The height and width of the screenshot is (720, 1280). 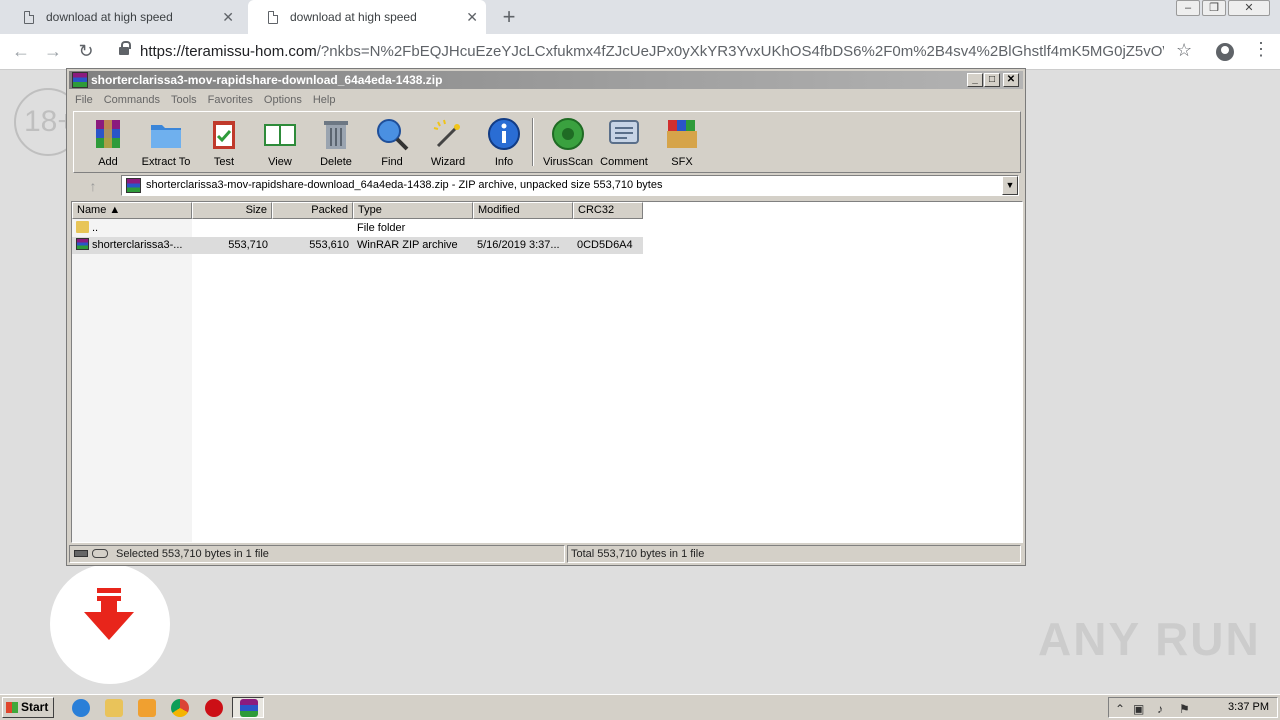 I want to click on view-button: View, so click(x=280, y=142).